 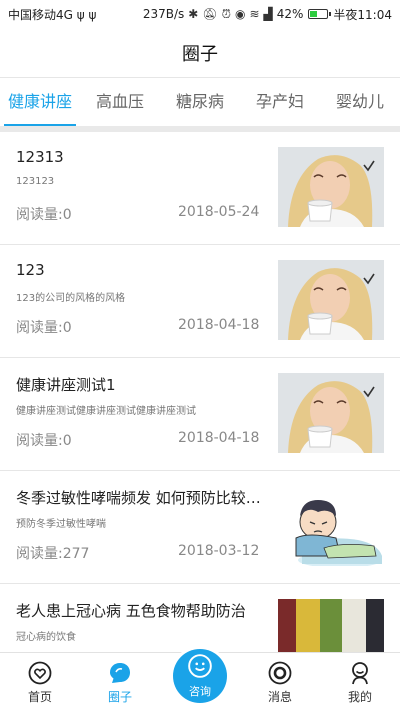 I want to click on nav-label: 咨询, so click(x=200, y=691).